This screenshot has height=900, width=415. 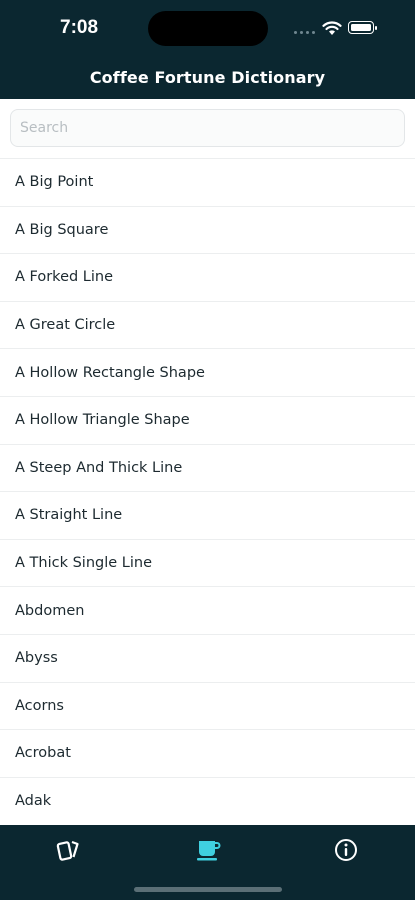 I want to click on list-item: A Thick Single Line, so click(x=207, y=562).